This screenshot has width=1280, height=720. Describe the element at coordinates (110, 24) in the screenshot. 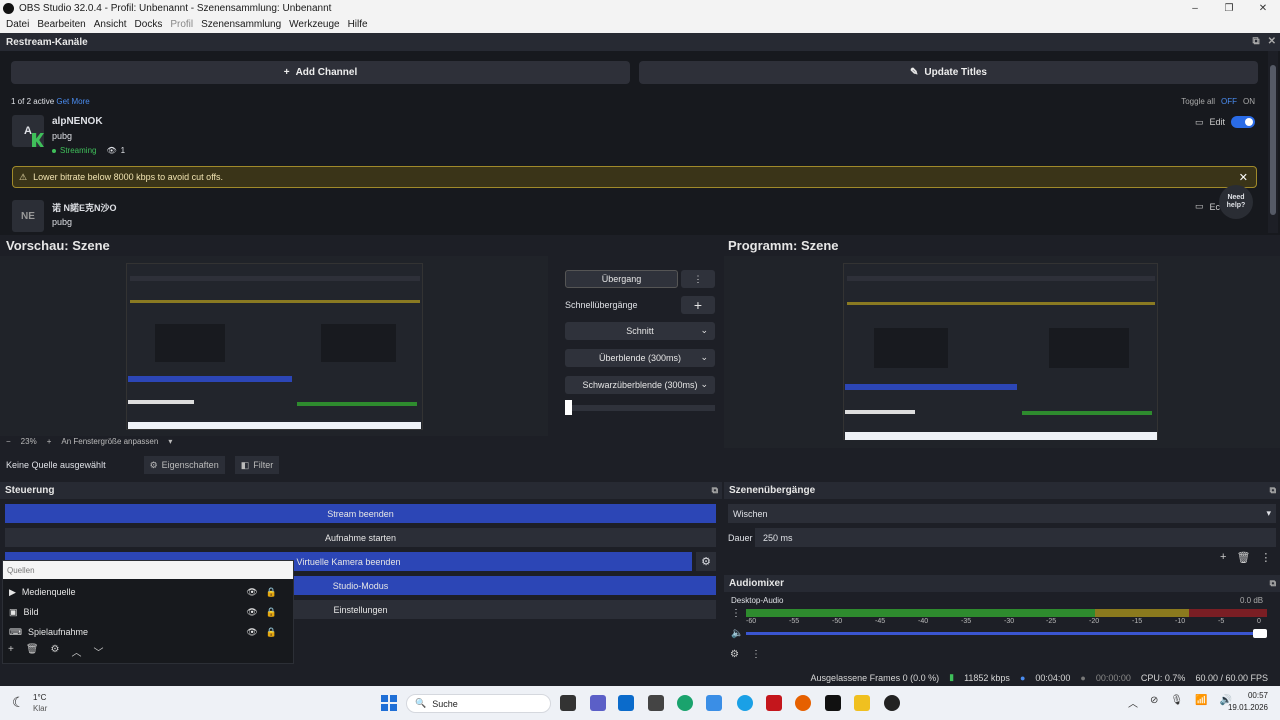

I see `menu-ansicht: Ansicht` at that location.